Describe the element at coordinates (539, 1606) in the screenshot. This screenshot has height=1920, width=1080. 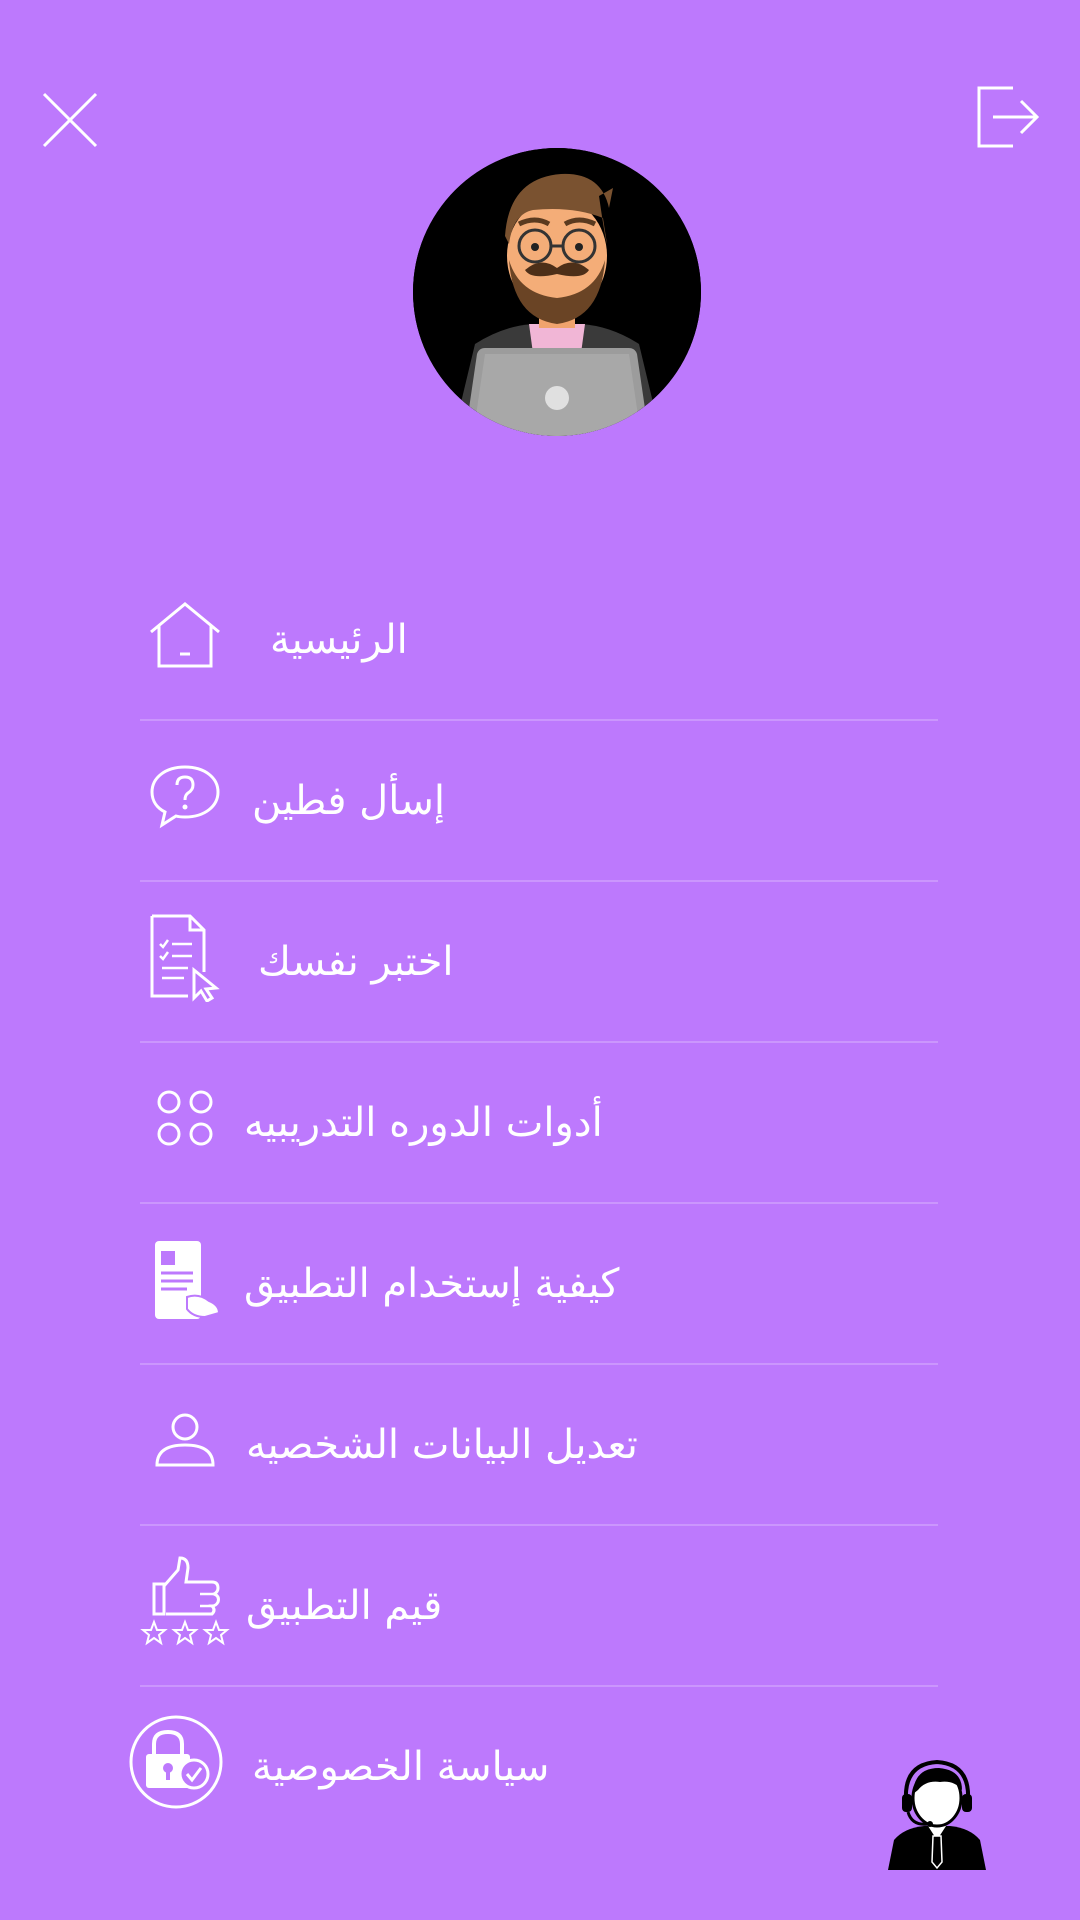
I see `menu-item-rate-app: قيم التطبيق` at that location.